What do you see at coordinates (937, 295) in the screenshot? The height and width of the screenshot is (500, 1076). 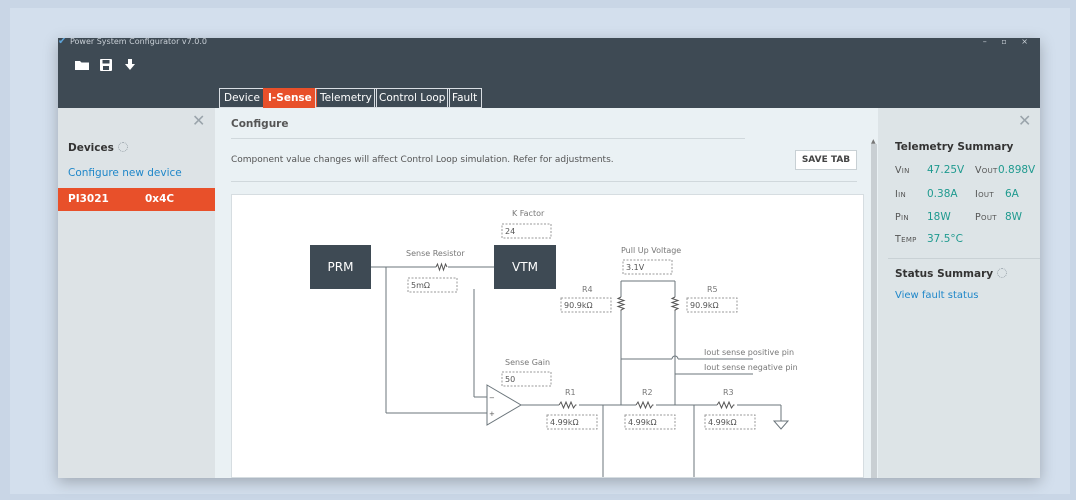 I see `view-fault-status-link: View fault status` at bounding box center [937, 295].